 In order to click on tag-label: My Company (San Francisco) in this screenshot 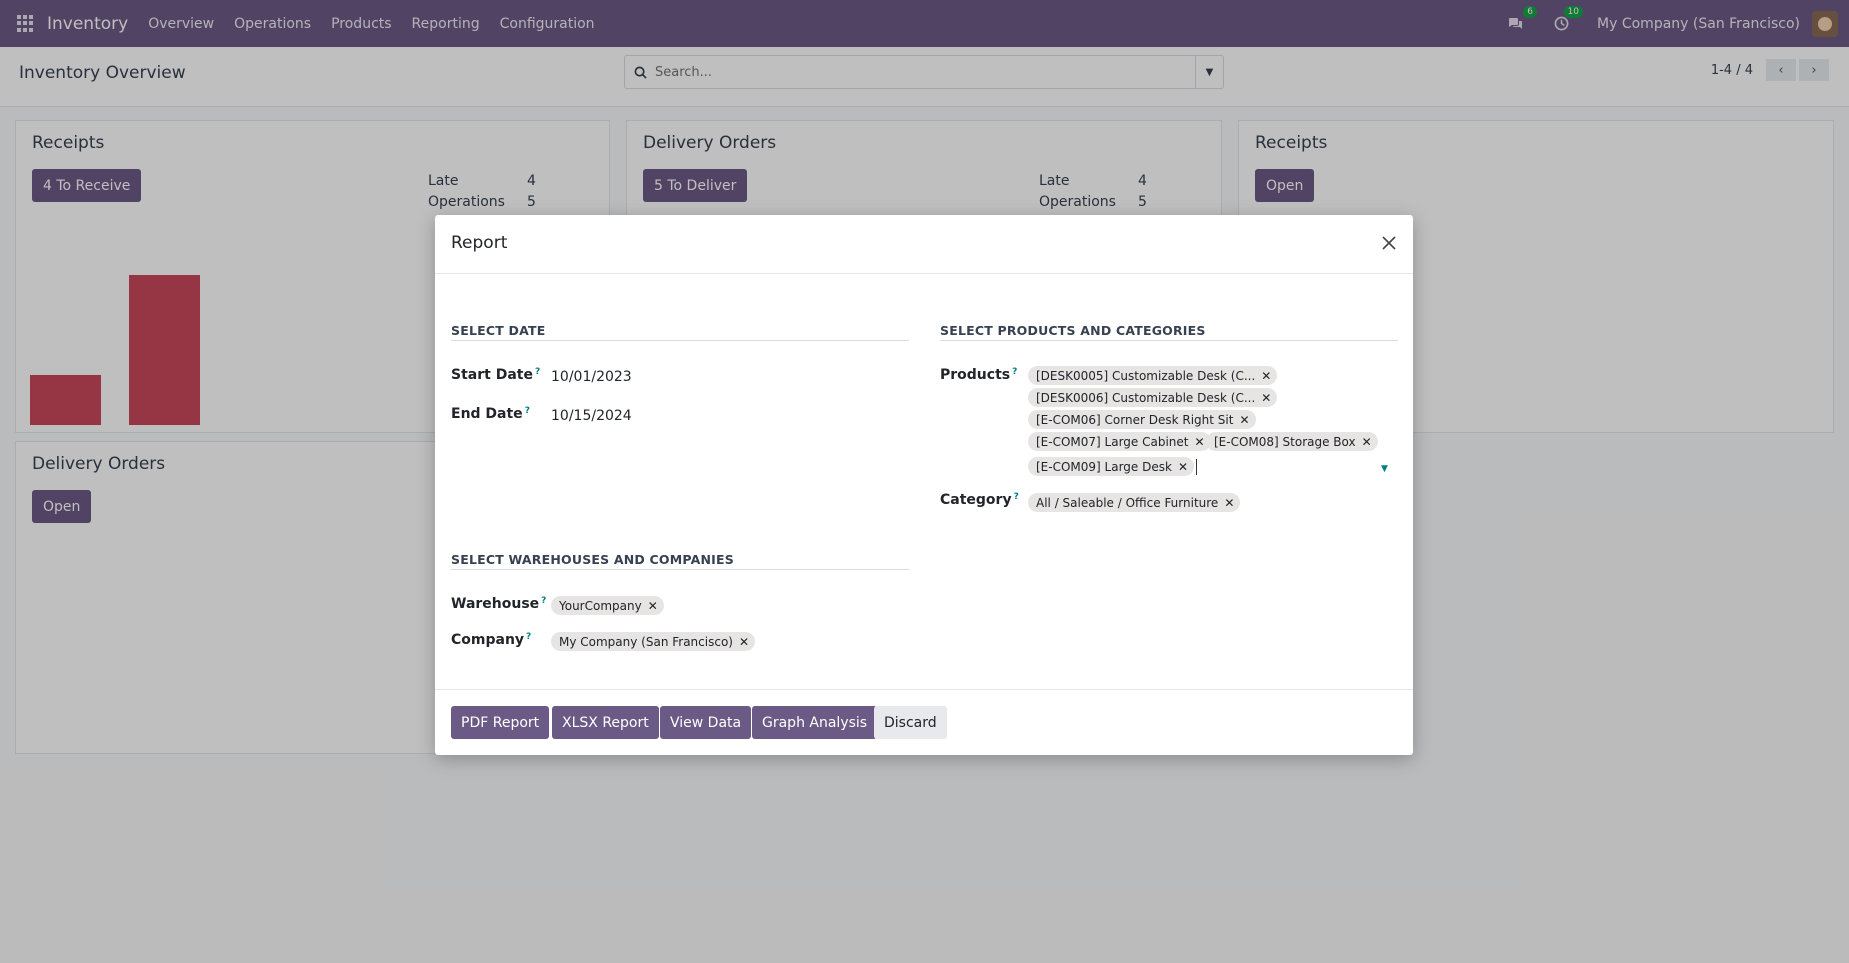, I will do `click(646, 641)`.